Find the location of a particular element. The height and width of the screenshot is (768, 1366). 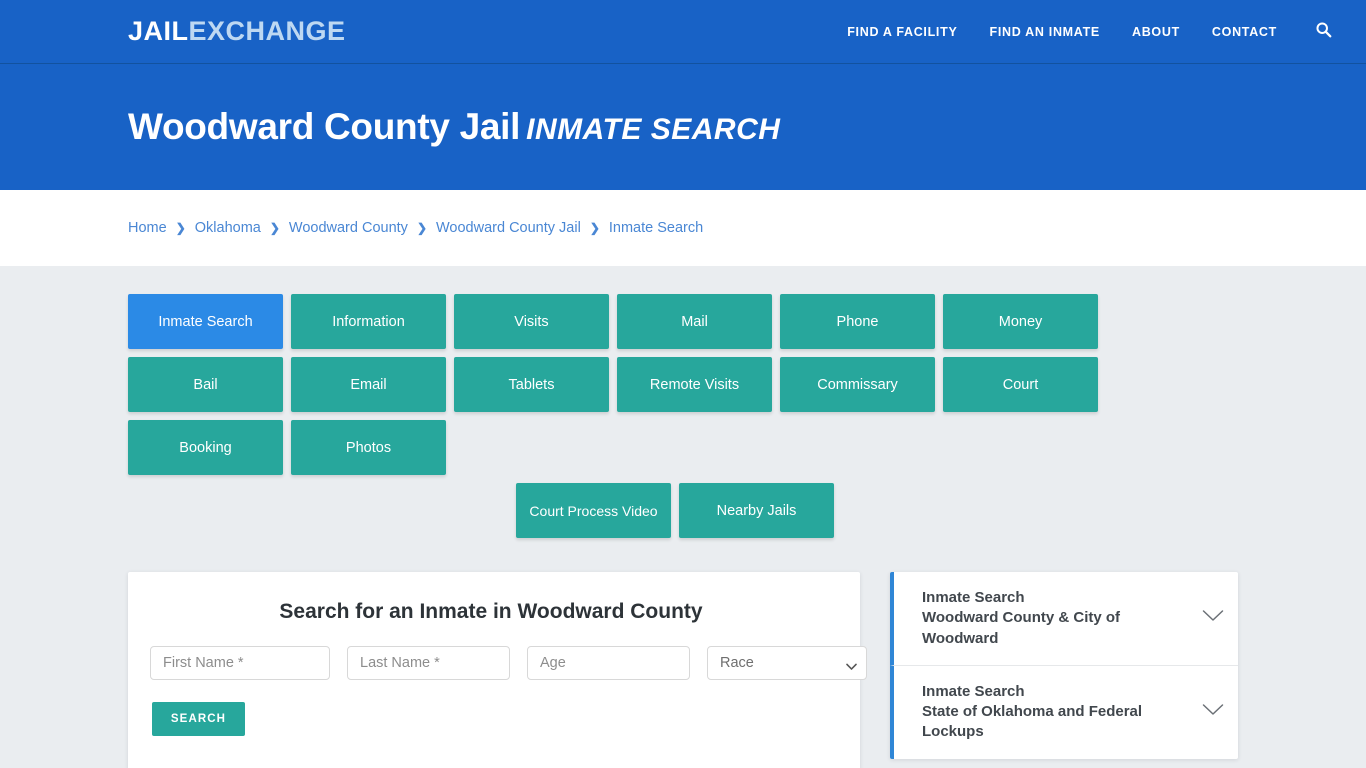

race-select: Race is located at coordinates (787, 663).